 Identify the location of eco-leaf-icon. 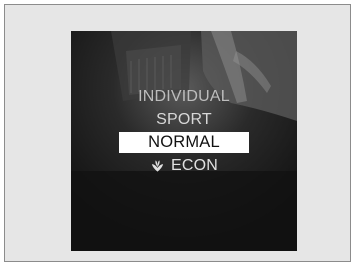
(157, 166).